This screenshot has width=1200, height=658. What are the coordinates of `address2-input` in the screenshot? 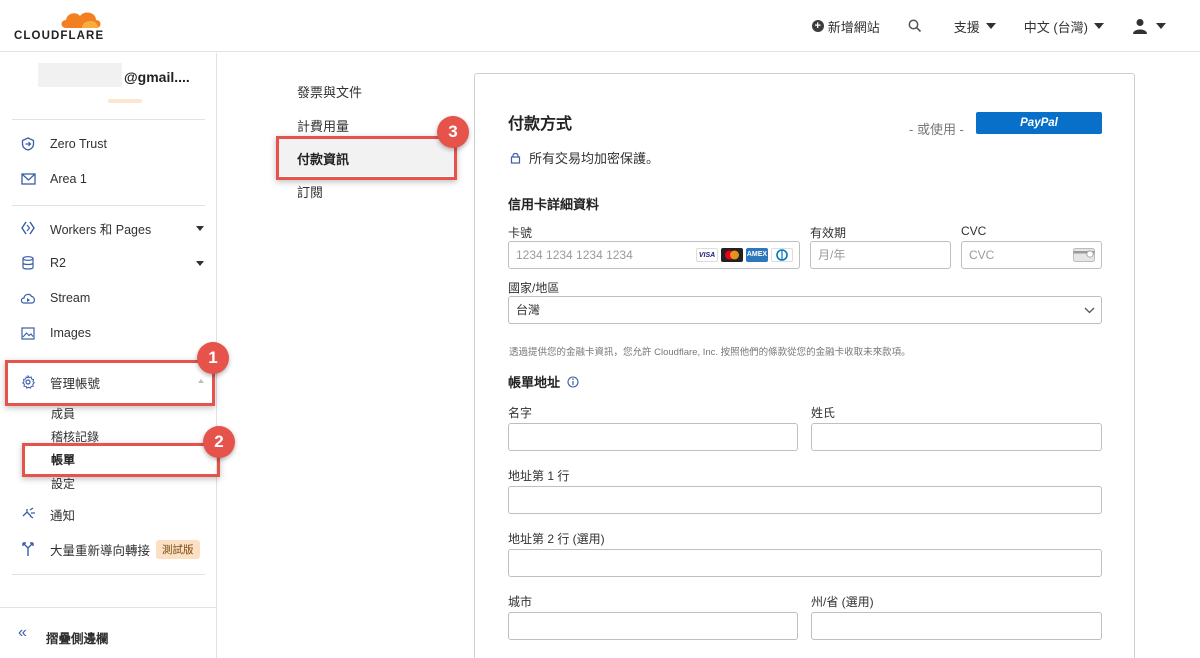 It's located at (805, 563).